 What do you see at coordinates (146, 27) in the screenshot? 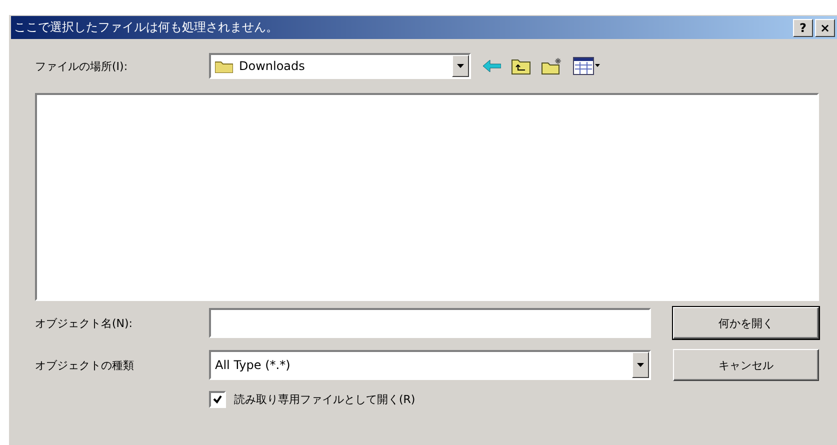
I see `window-title: ここで選択したファイルは何も処理されません。` at bounding box center [146, 27].